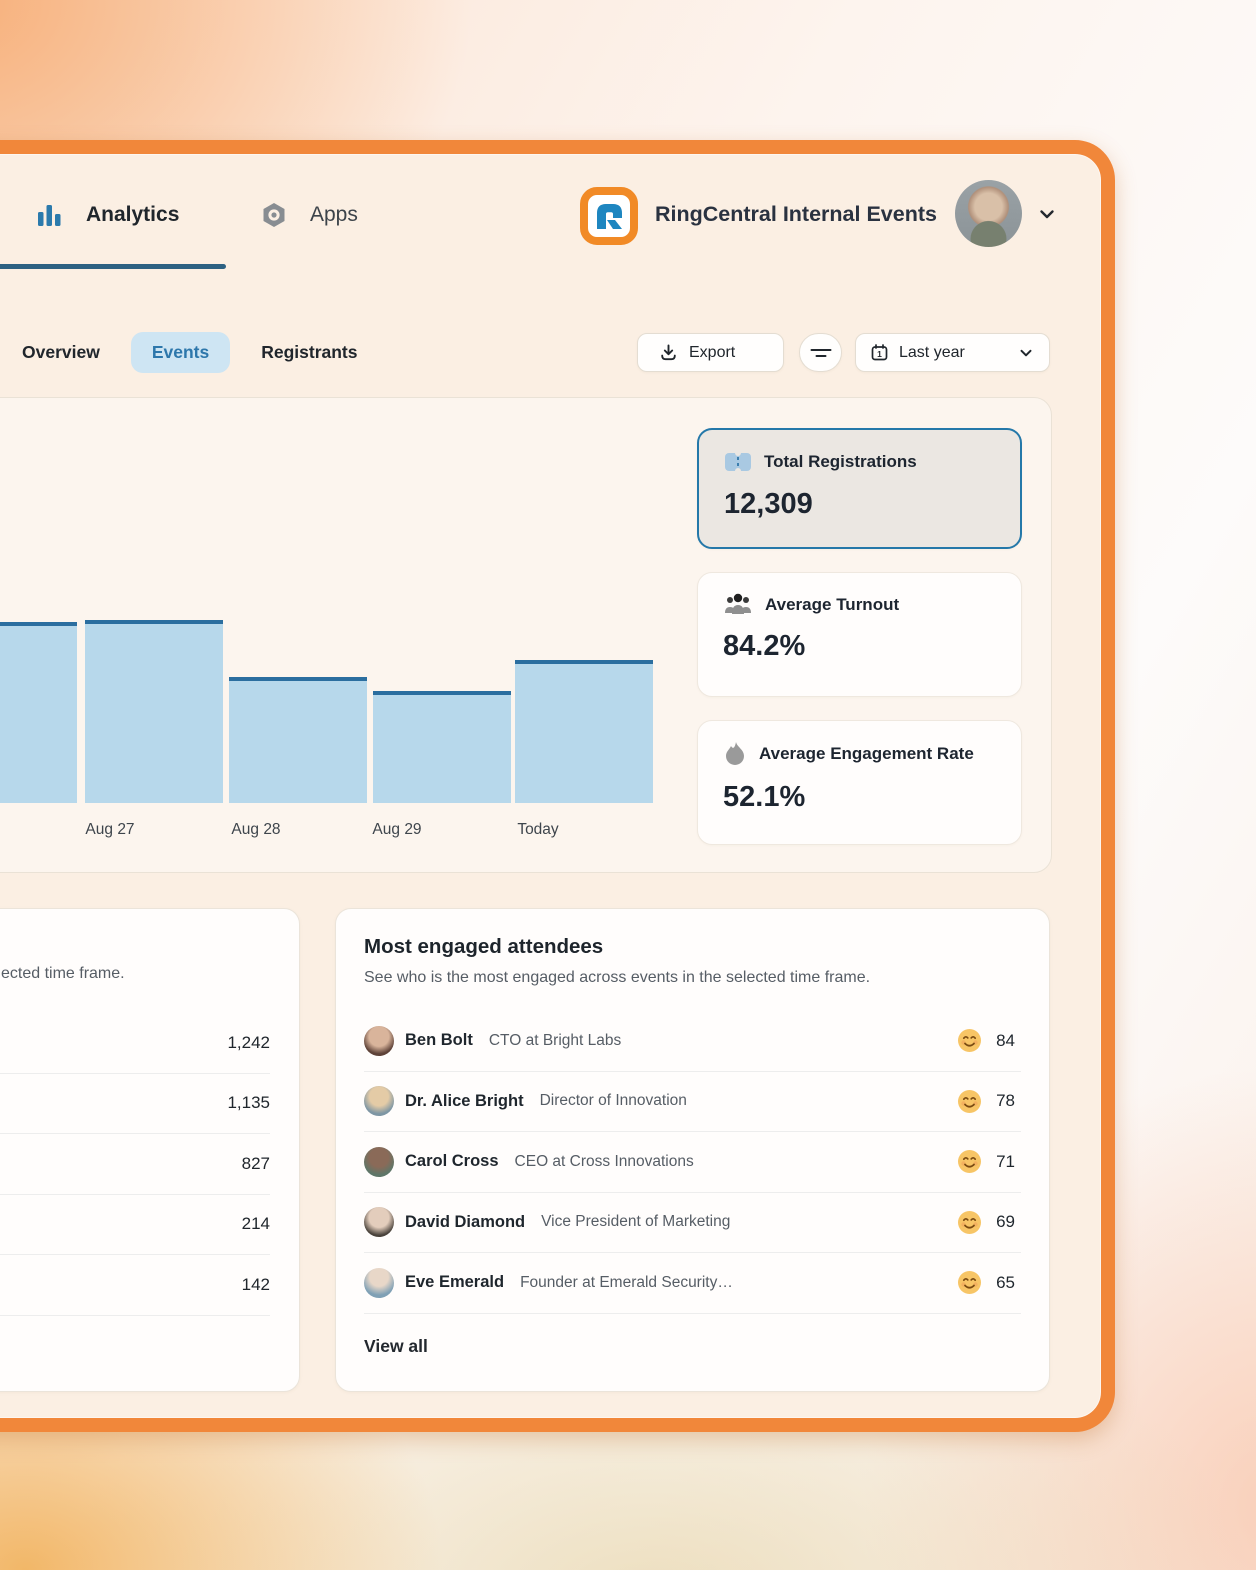  What do you see at coordinates (555, 1040) in the screenshot?
I see `attendee-role: CTO at Bright Labs` at bounding box center [555, 1040].